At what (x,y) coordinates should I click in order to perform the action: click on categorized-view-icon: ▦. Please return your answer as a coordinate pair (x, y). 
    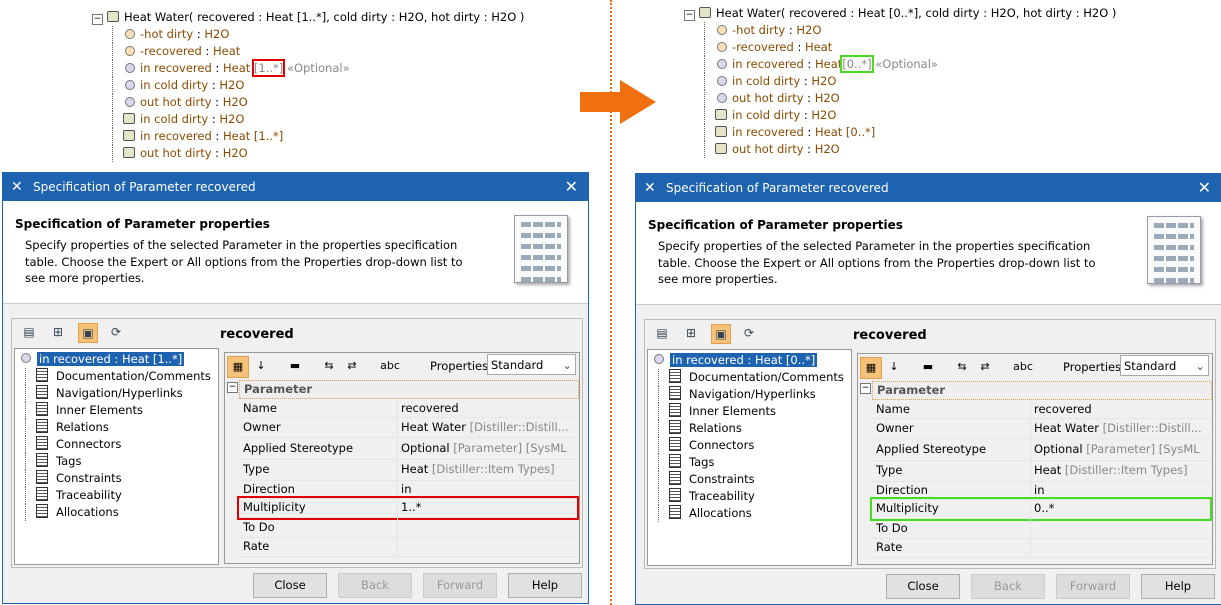
    Looking at the image, I should click on (871, 368).